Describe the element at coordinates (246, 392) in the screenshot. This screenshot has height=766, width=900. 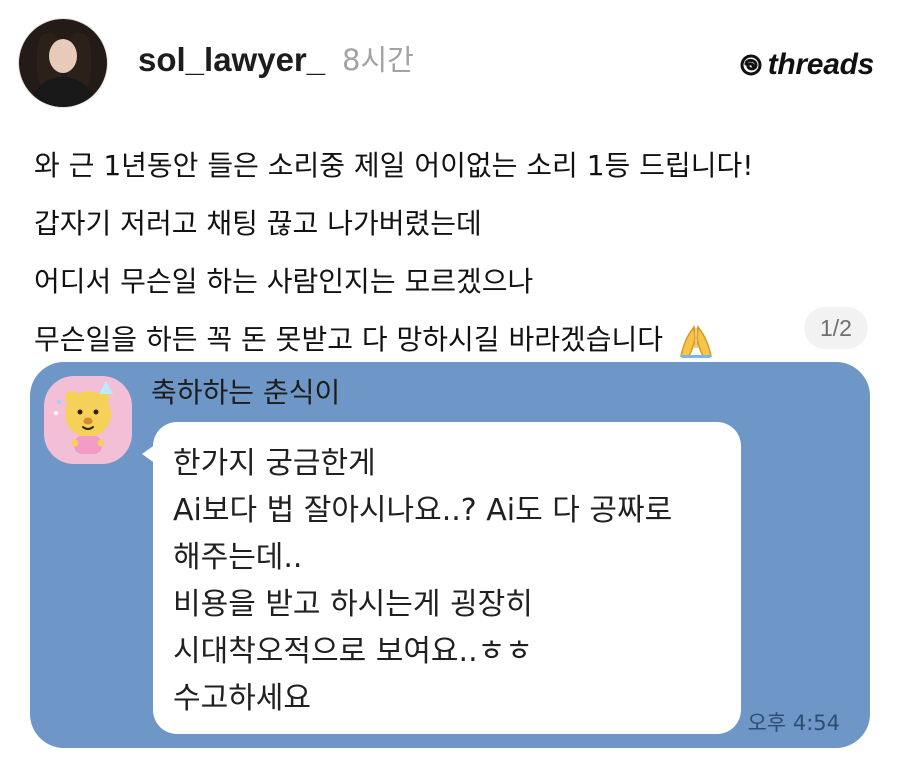
I see `sender-name: 축하하는 춘식이` at that location.